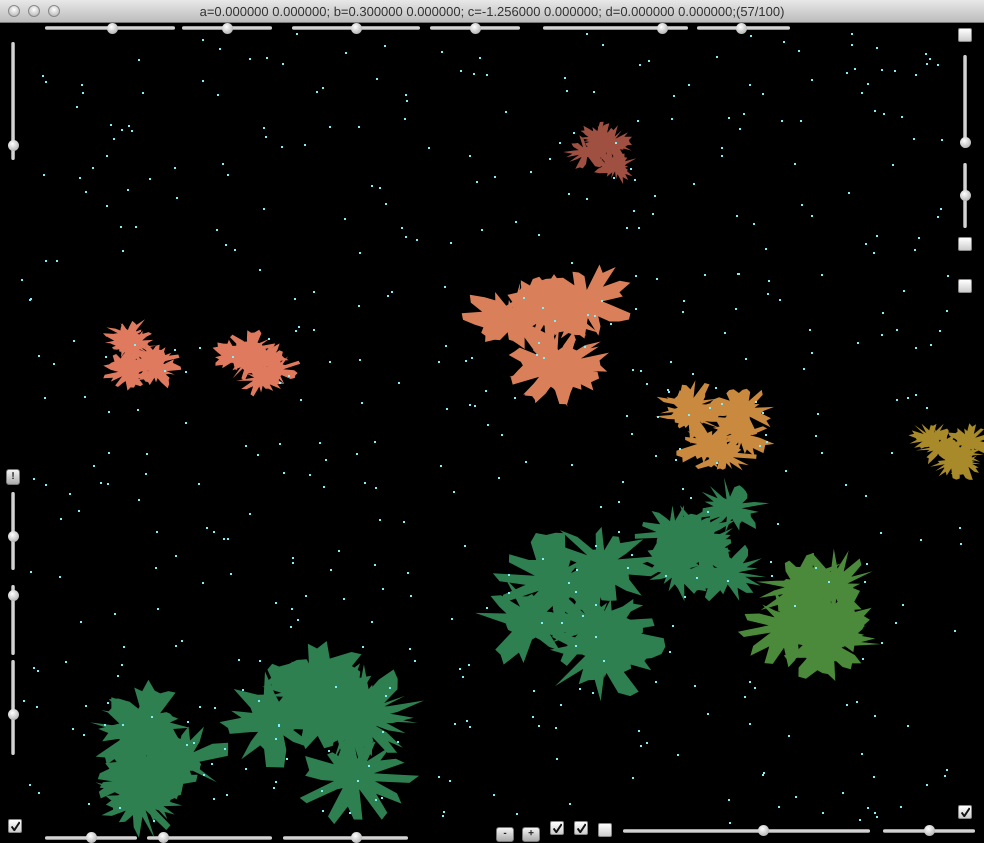 The height and width of the screenshot is (843, 984). I want to click on small-button: +, so click(531, 834).